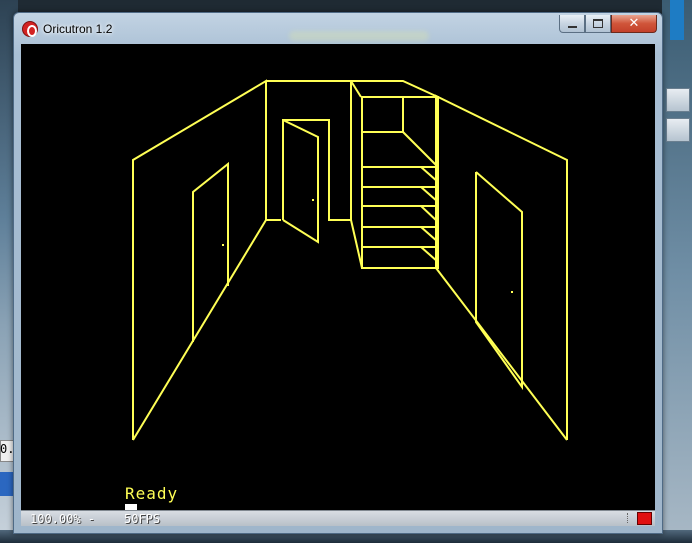 The height and width of the screenshot is (543, 692). I want to click on fps-readout: 50FPS, so click(142, 519).